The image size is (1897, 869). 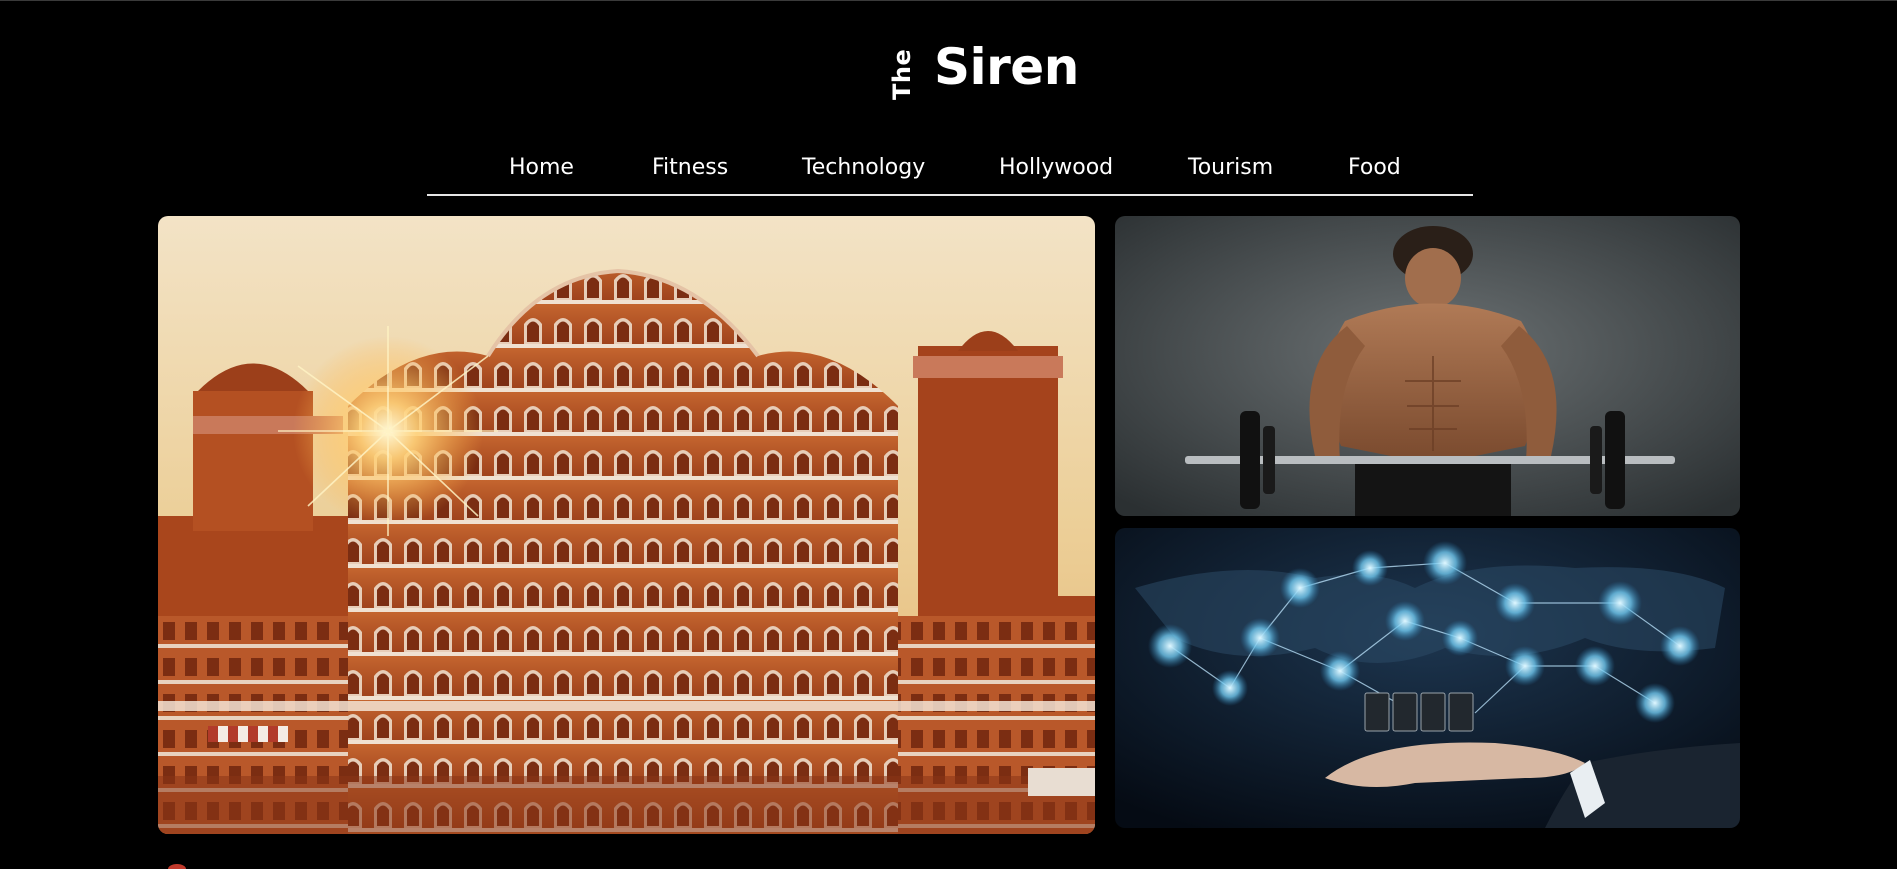 I want to click on network-photo, so click(x=1427, y=678).